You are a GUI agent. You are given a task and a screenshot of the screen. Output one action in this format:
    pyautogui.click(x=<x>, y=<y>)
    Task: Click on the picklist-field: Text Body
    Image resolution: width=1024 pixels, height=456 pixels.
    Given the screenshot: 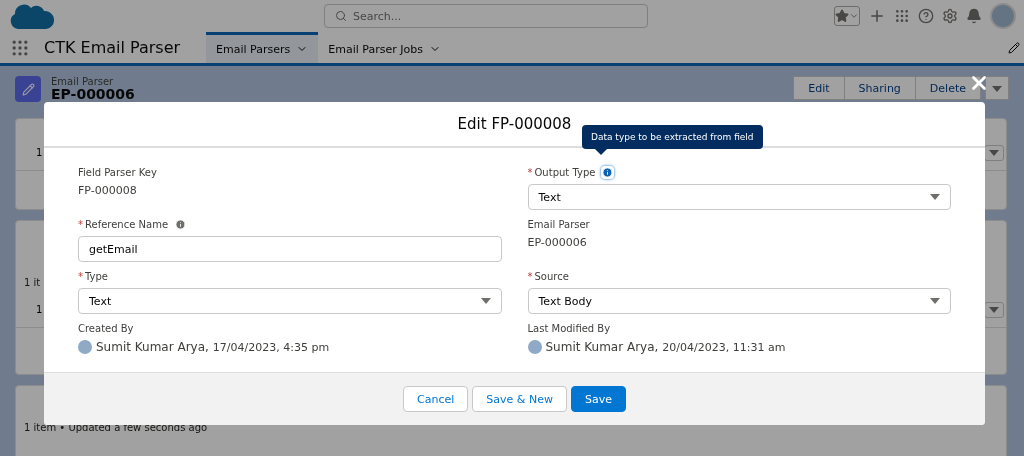 What is the action you would take?
    pyautogui.click(x=739, y=301)
    